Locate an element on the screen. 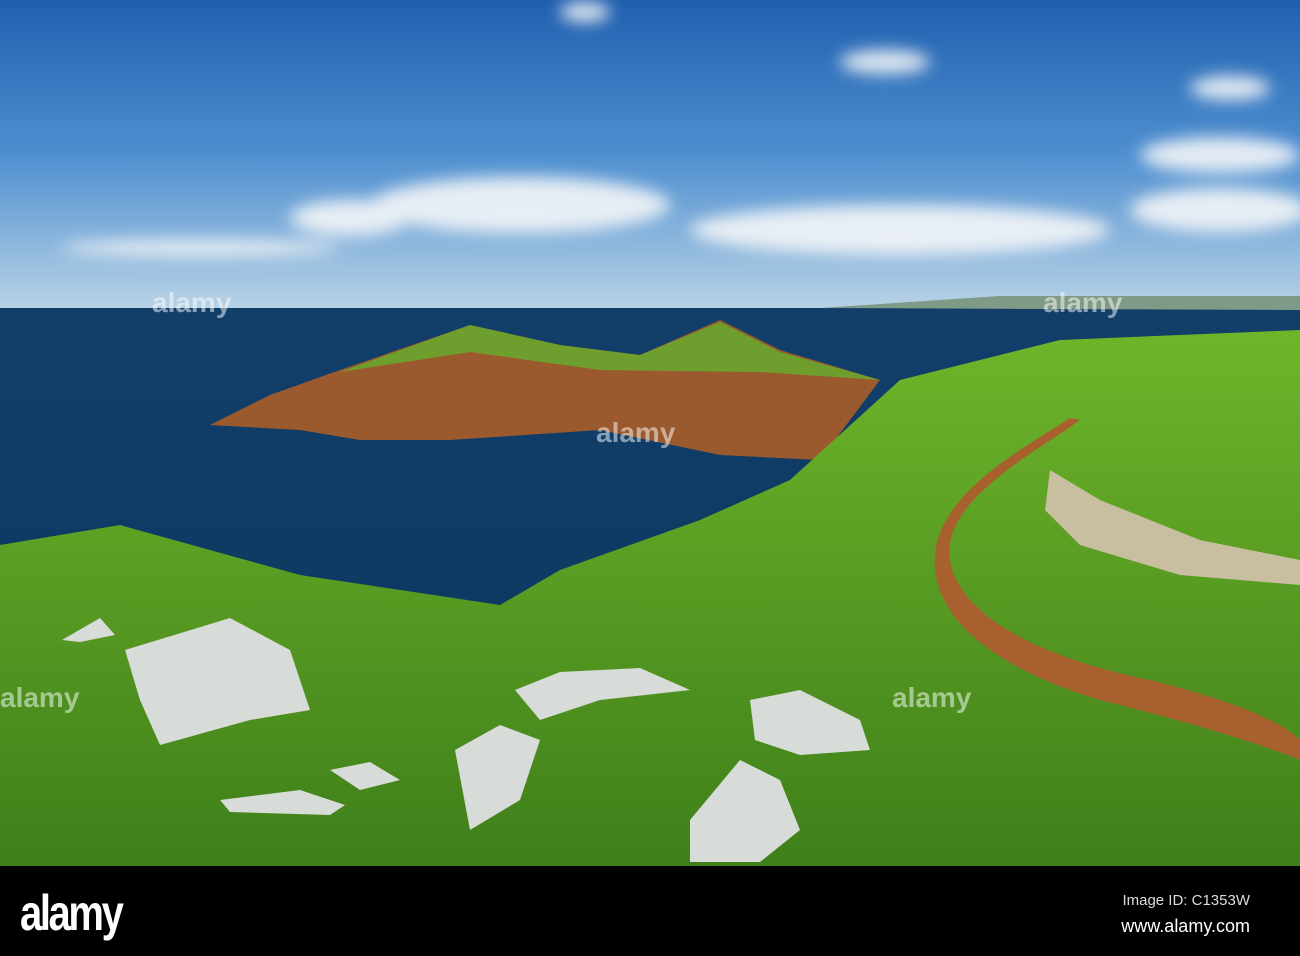 Image resolution: width=1300 pixels, height=956 pixels. site-url: www.alamy.com is located at coordinates (1185, 926).